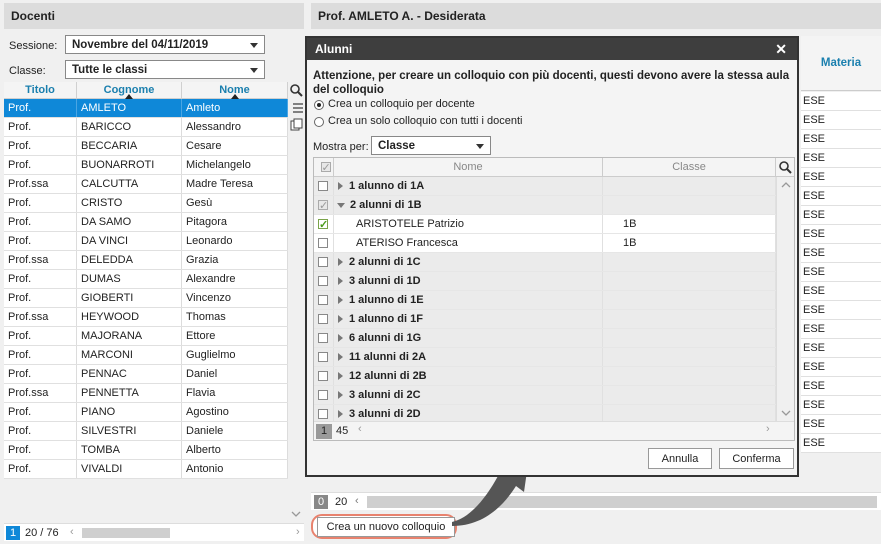 The image size is (881, 544). I want to click on scroll-up-icon, so click(786, 185).